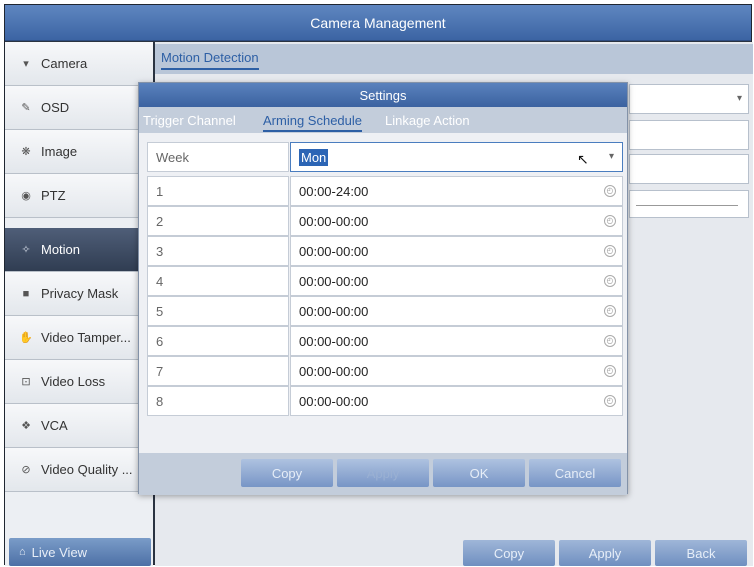 This screenshot has width=754, height=567. Describe the element at coordinates (26, 250) in the screenshot. I see `motion-icon: ✧` at that location.